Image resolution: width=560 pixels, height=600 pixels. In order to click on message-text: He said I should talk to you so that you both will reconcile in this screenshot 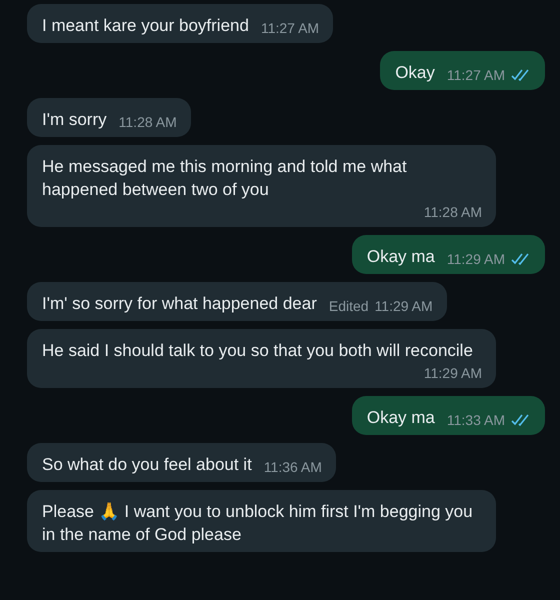, I will do `click(257, 351)`.